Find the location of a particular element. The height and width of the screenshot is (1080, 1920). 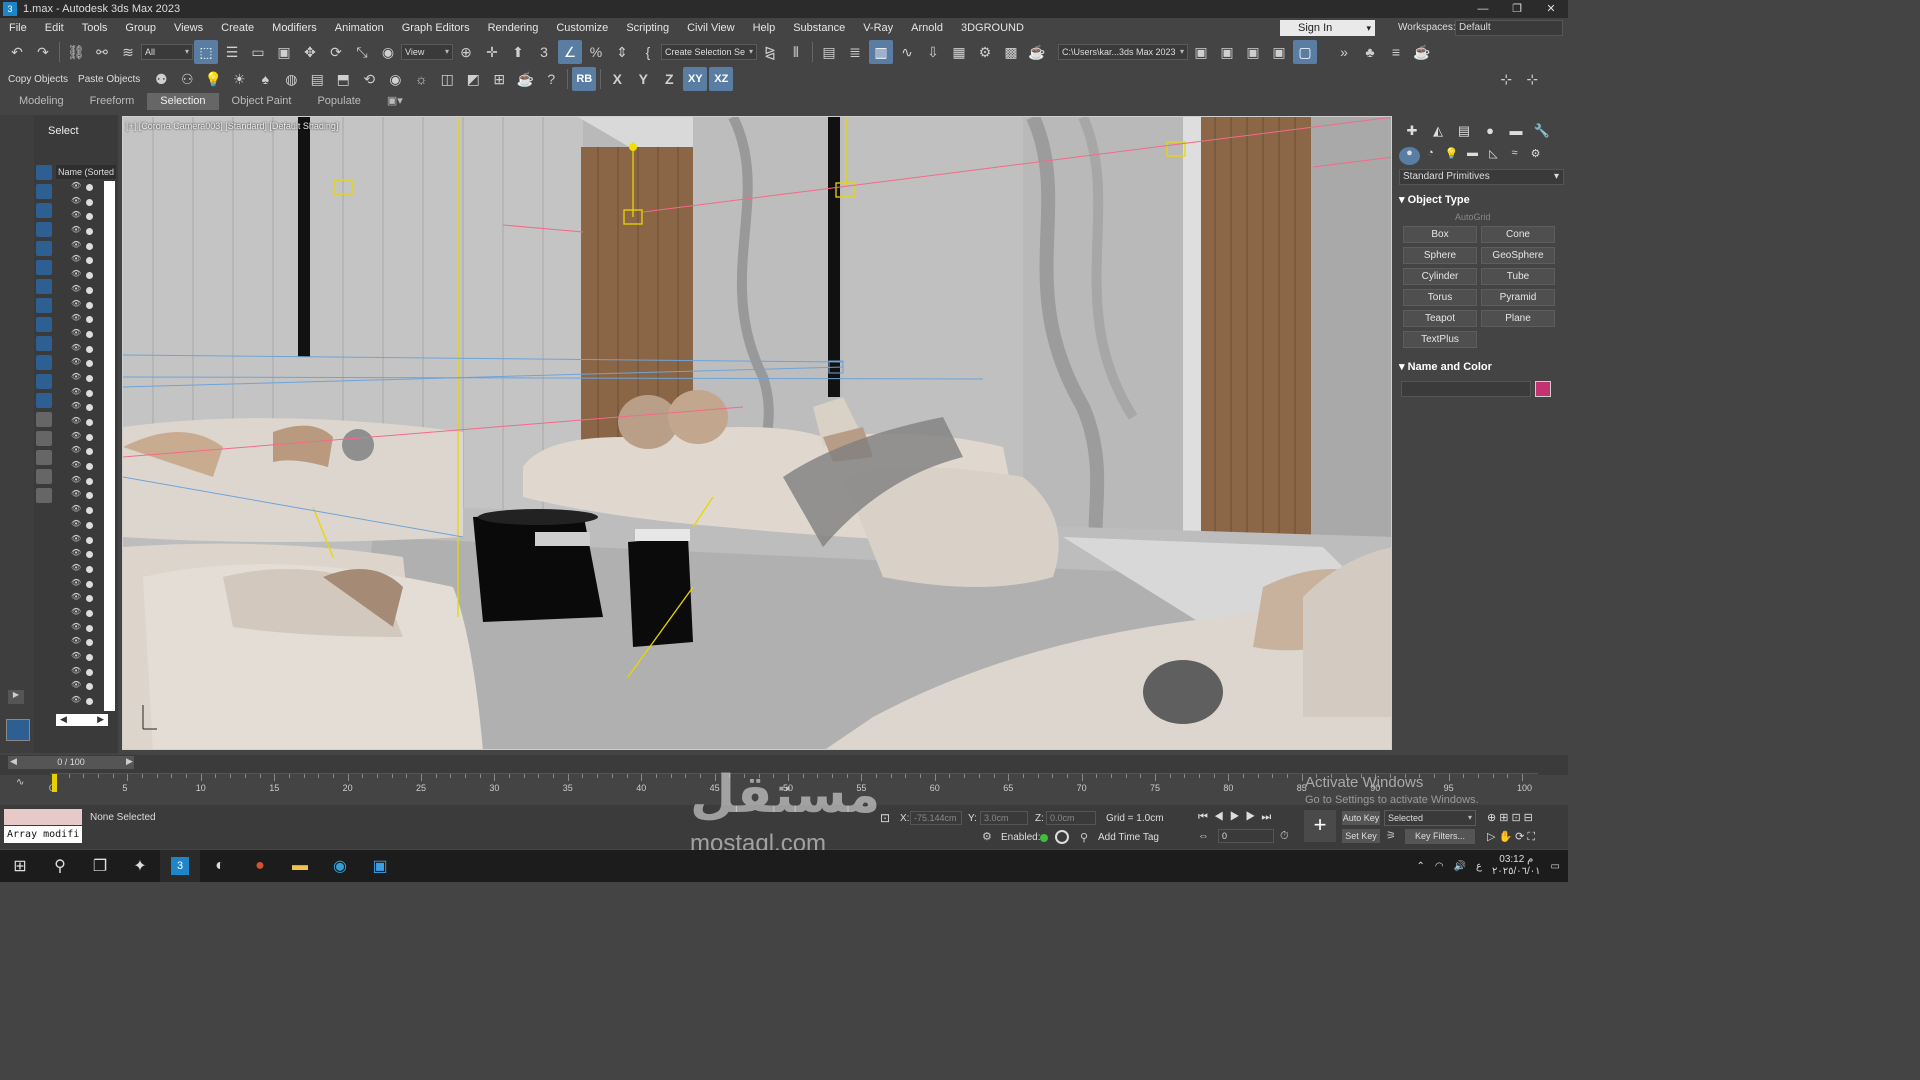

spinner-snap-icon: ⇕ is located at coordinates (622, 52).